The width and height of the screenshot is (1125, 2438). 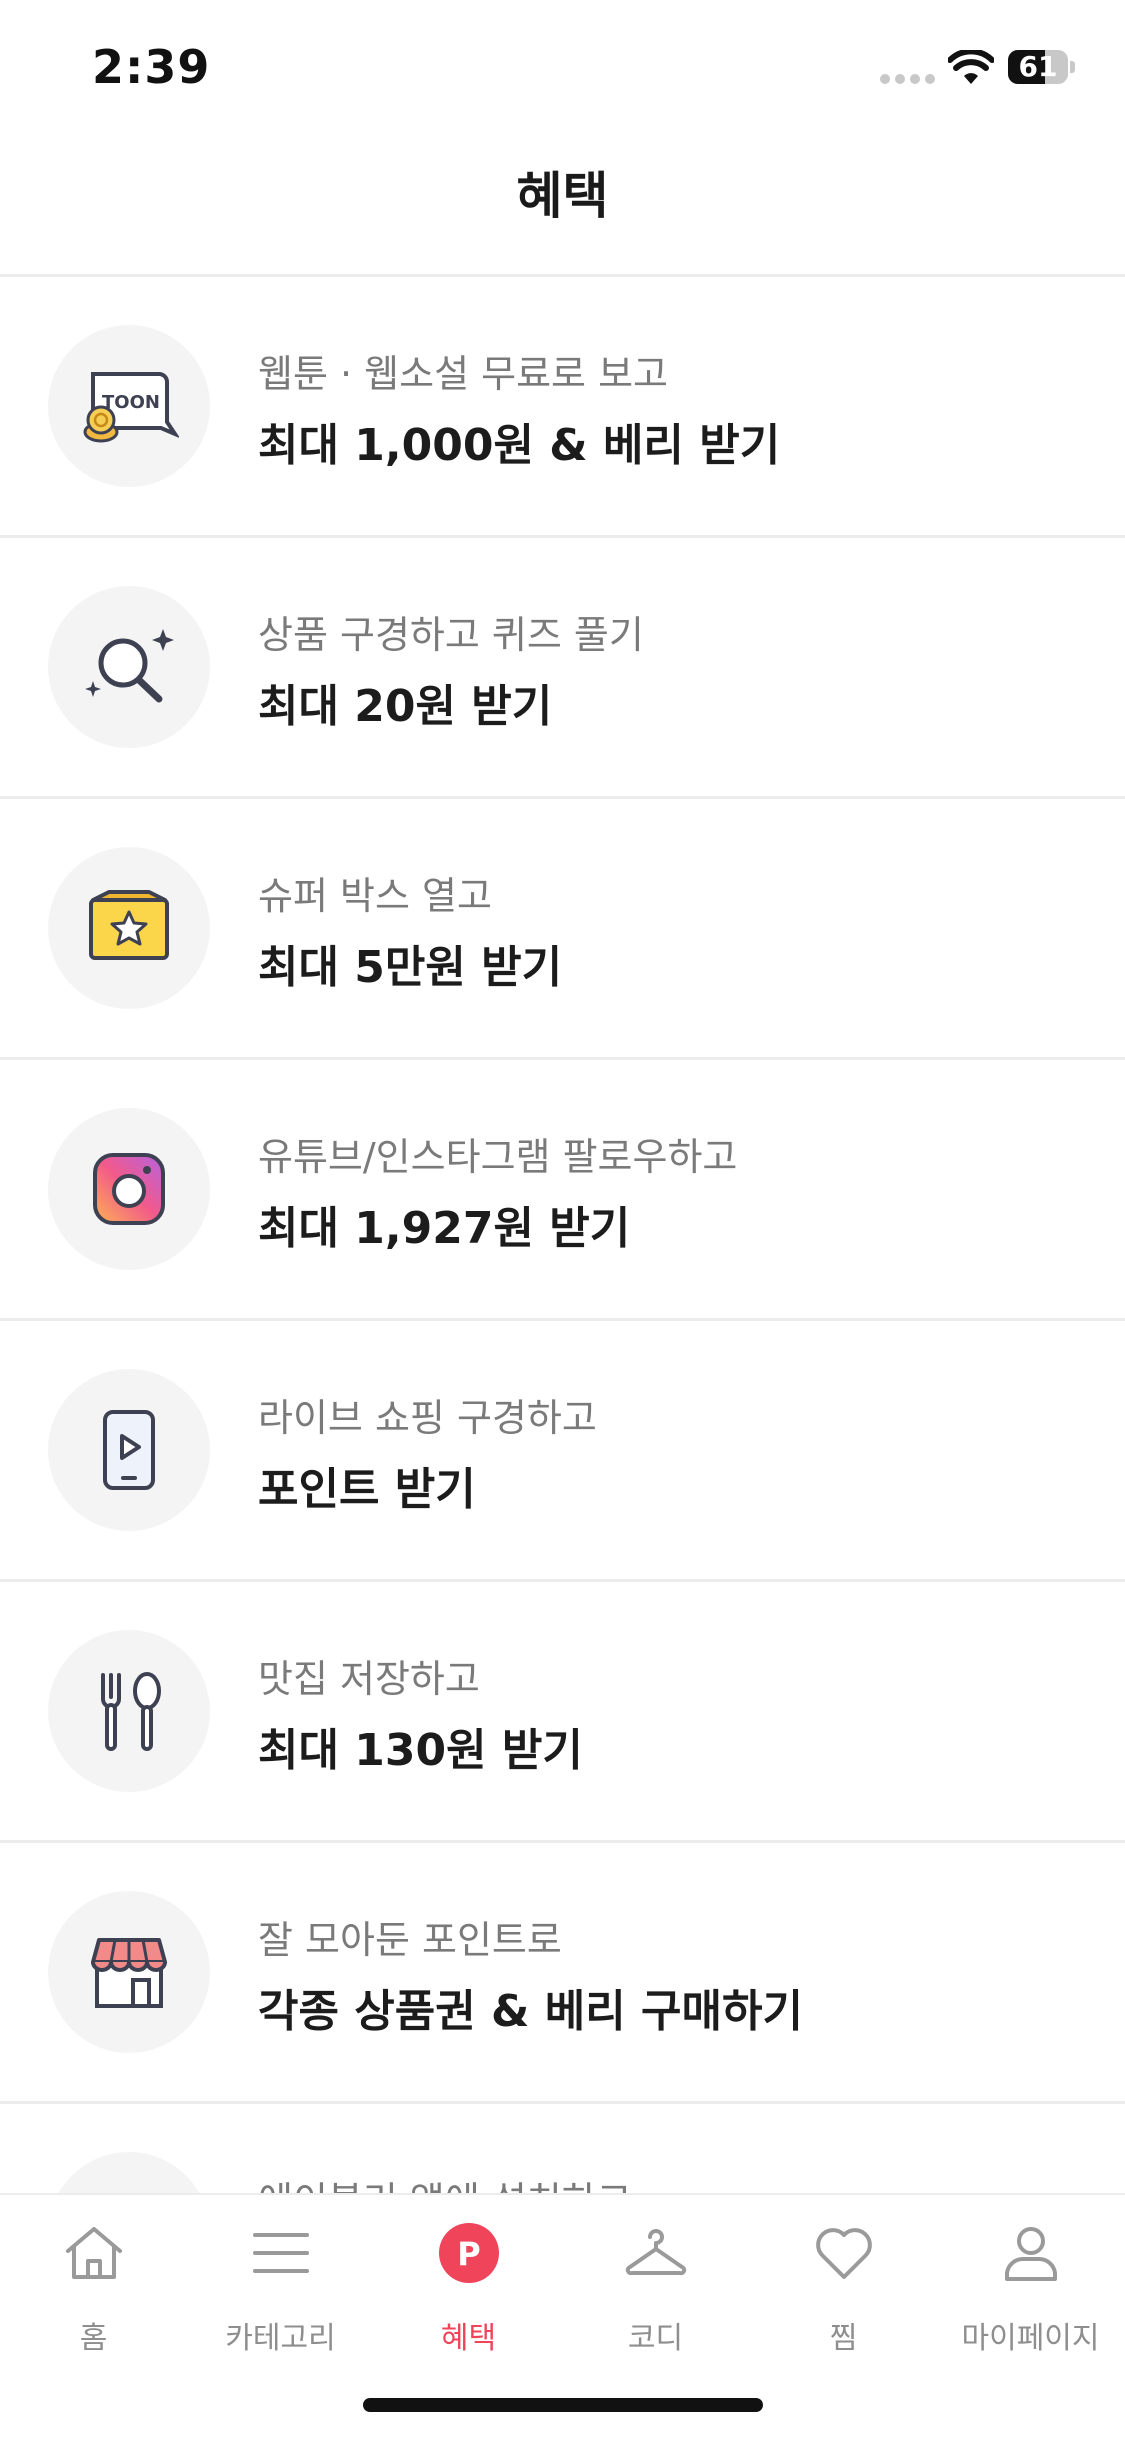 I want to click on benefit-title: 최대 20원 받기, so click(x=405, y=706).